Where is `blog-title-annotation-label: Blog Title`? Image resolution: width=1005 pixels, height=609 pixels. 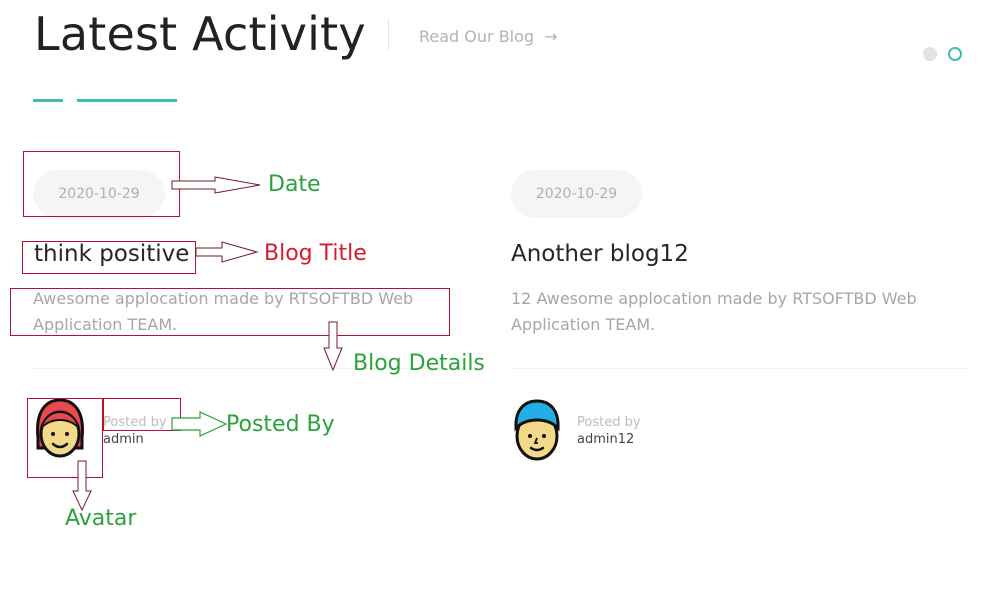
blog-title-annotation-label: Blog Title is located at coordinates (315, 253).